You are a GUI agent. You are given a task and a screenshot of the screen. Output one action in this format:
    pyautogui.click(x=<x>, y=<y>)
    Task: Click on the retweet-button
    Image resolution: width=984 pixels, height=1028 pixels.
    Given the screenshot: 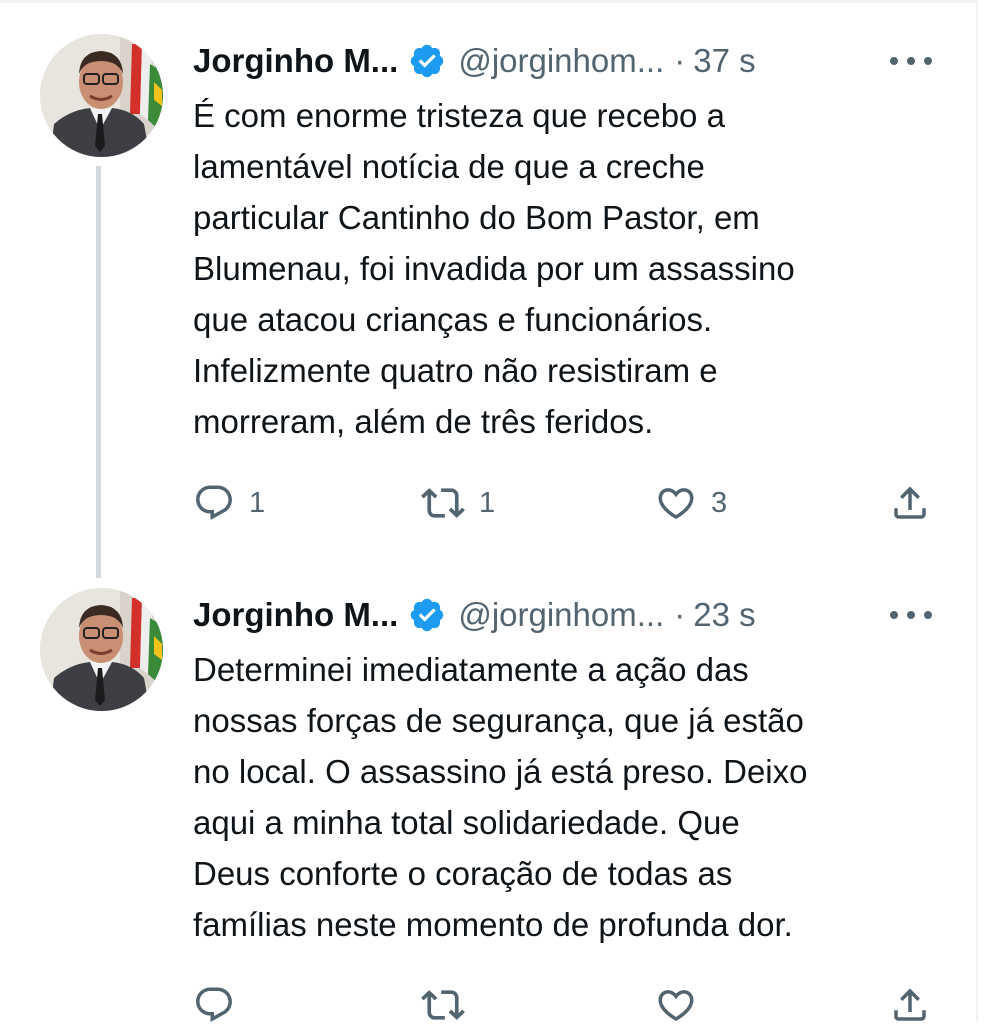 What is the action you would take?
    pyautogui.click(x=450, y=1005)
    